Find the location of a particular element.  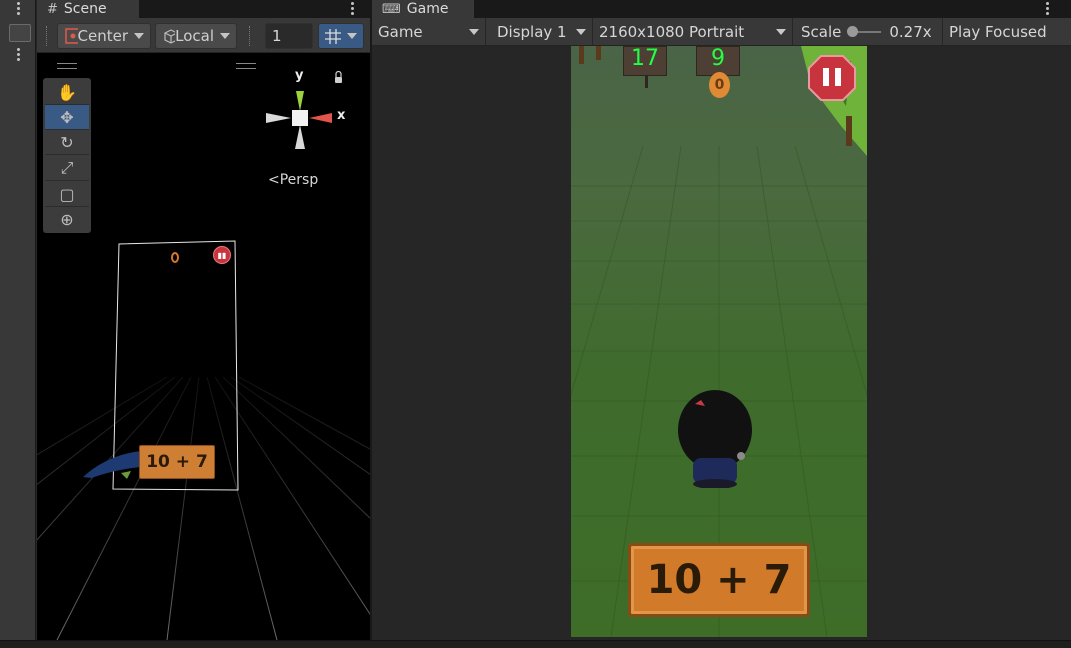

resolution-dropdown: 2160x1080 Portrait is located at coordinates (693, 32).